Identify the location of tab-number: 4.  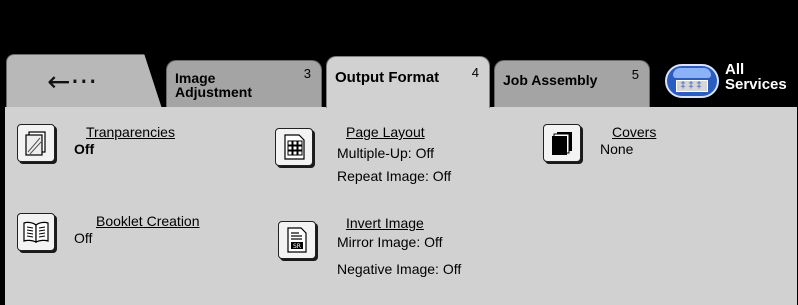
(475, 72).